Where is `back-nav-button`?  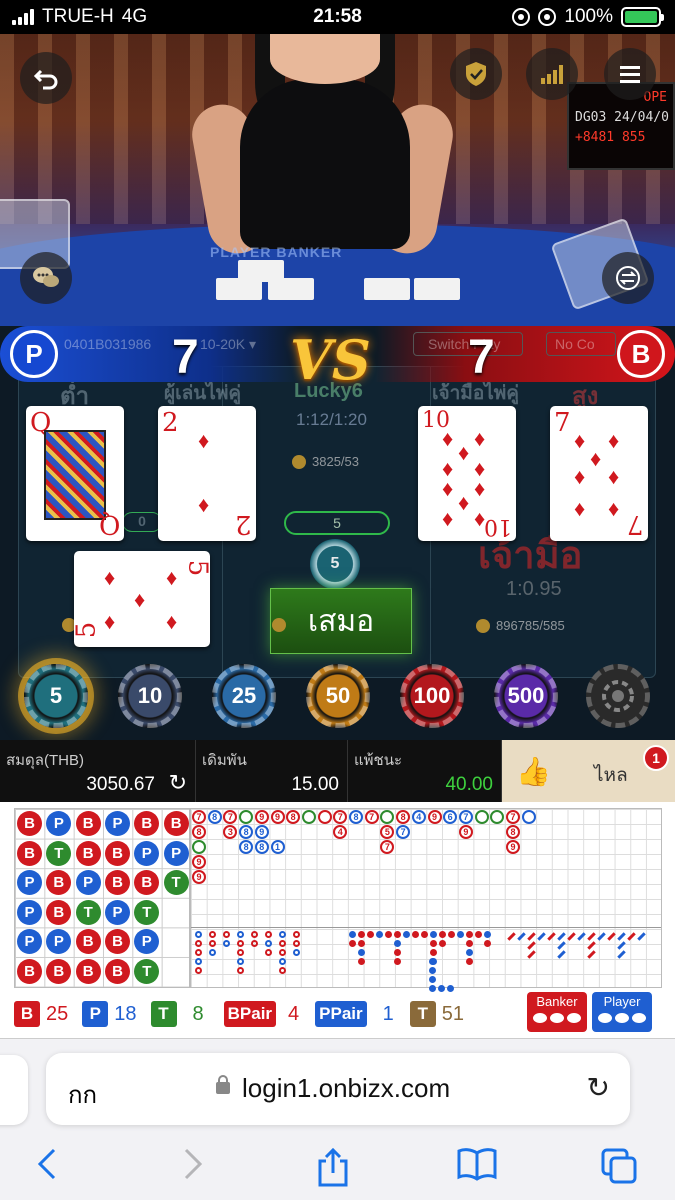 back-nav-button is located at coordinates (47, 1168).